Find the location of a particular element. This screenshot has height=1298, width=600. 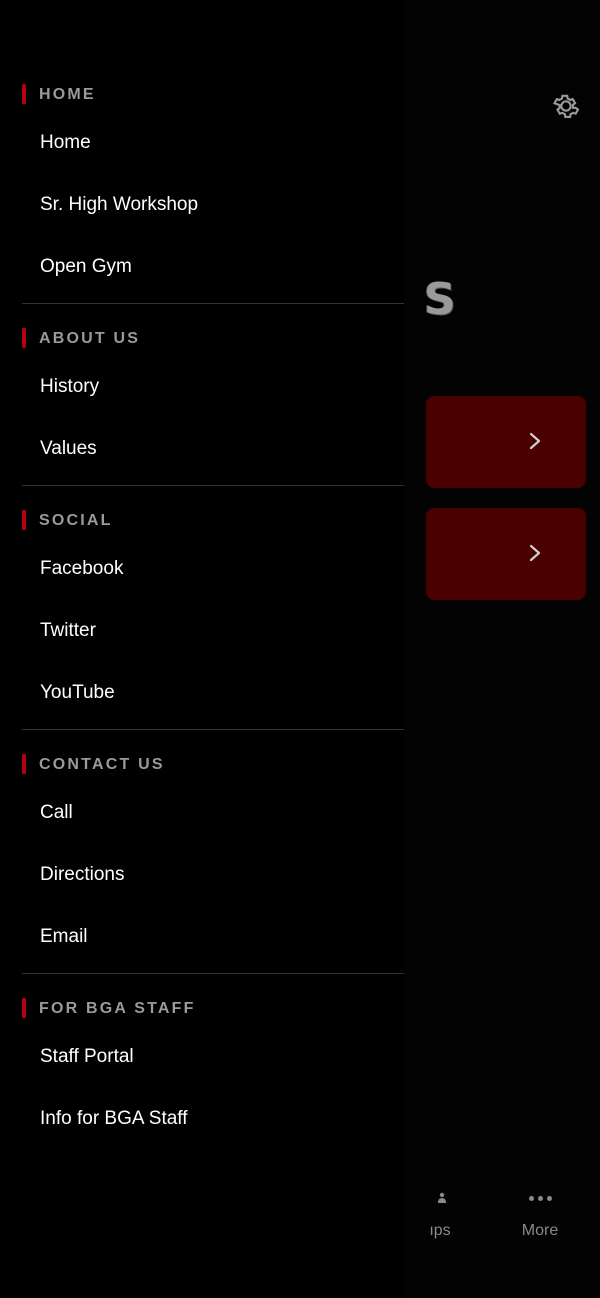

settings-gear-icon is located at coordinates (566, 106).